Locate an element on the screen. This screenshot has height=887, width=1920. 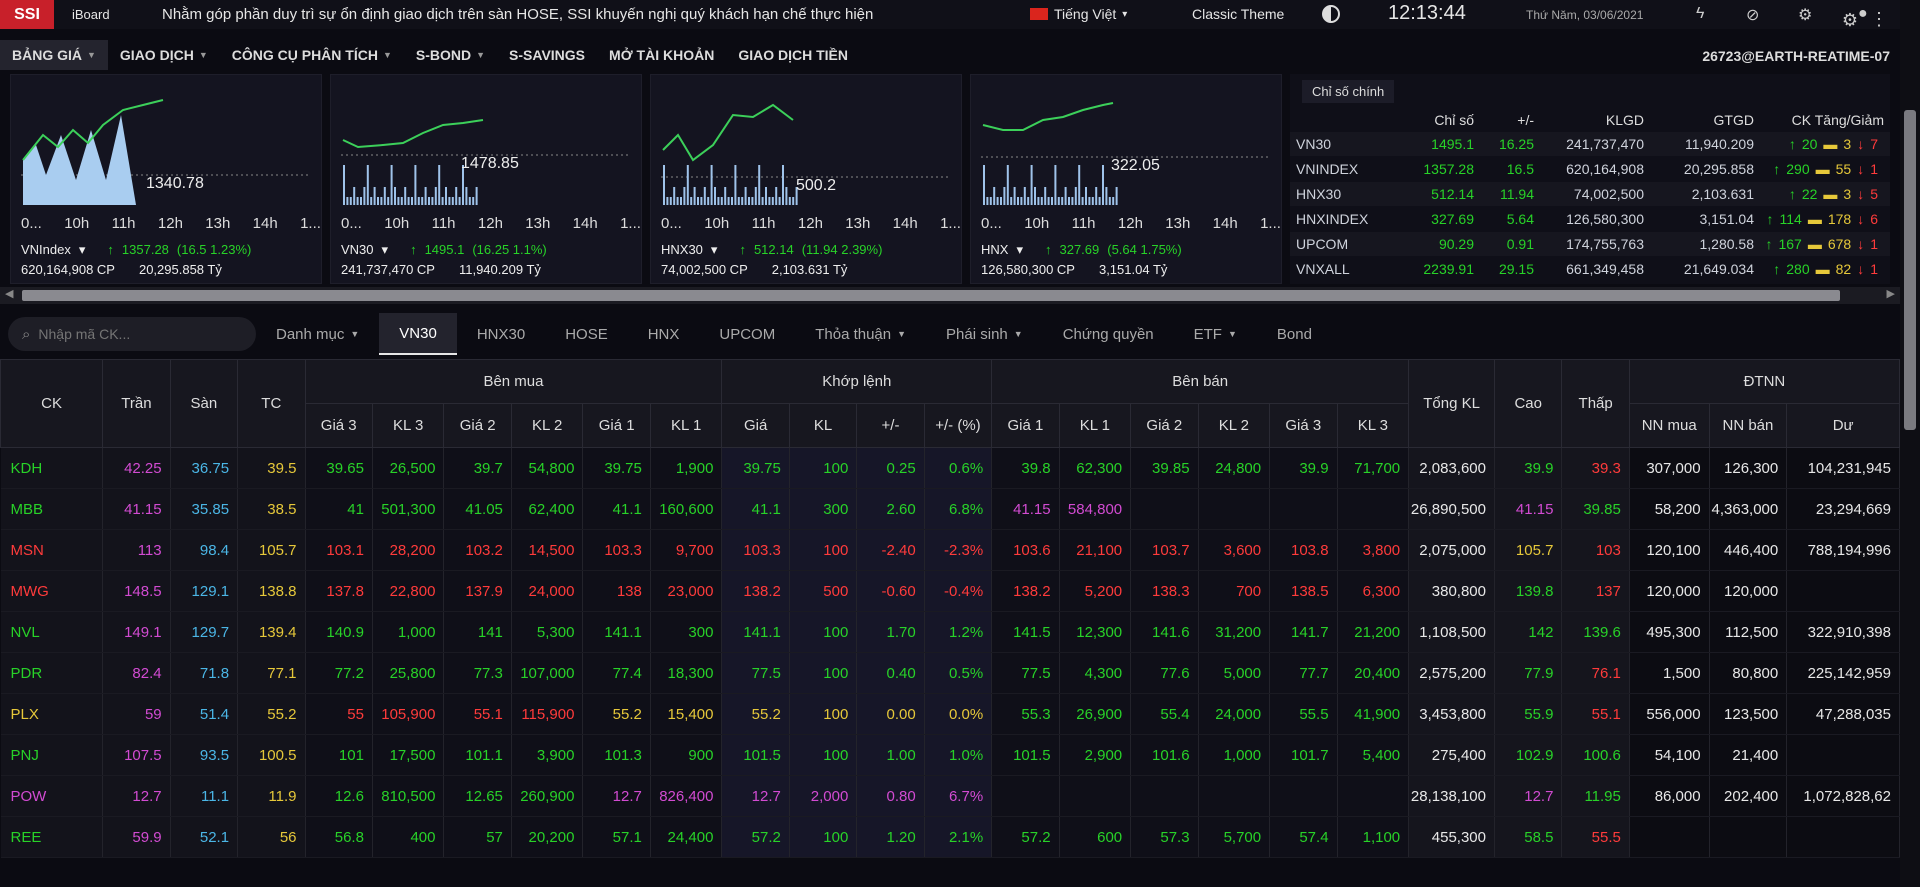
nav-item-6: GIAO DỊCH TIỀN is located at coordinates (793, 55).